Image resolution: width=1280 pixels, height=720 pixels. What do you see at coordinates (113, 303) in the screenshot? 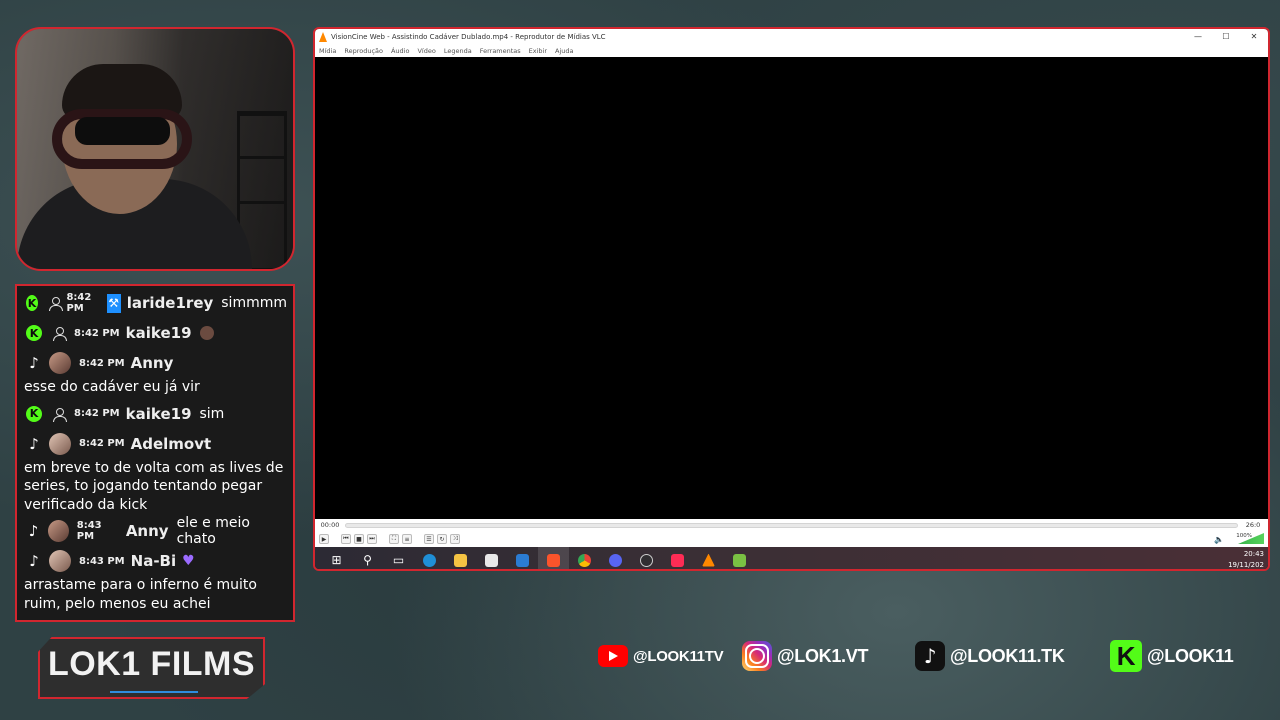
I see `moderator-badge-icon: ⚒` at bounding box center [113, 303].